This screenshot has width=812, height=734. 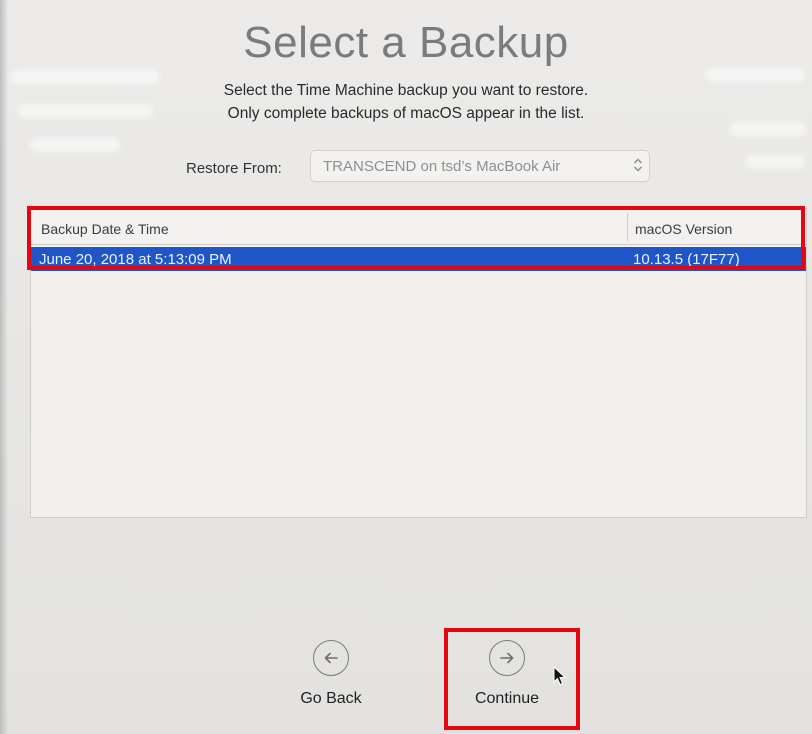 I want to click on arrow-left-circle-icon, so click(x=331, y=658).